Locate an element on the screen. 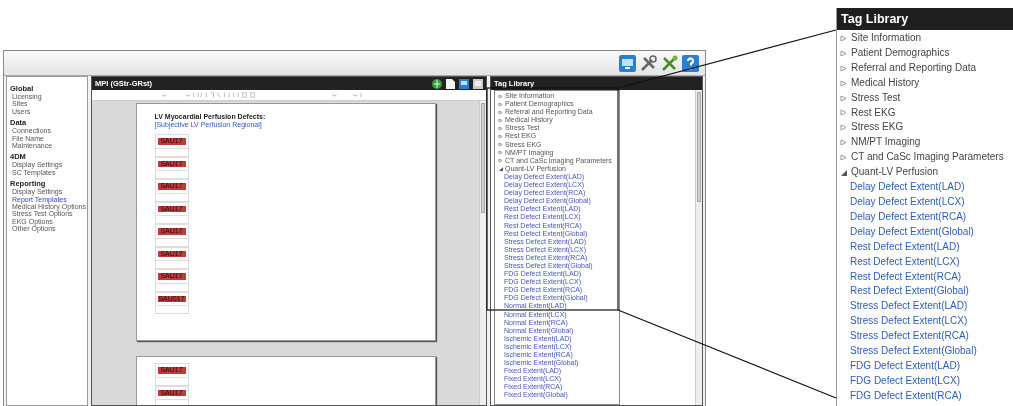 The image size is (1013, 406). tag-item: Rest Defect Extent(Global) is located at coordinates (926, 292).